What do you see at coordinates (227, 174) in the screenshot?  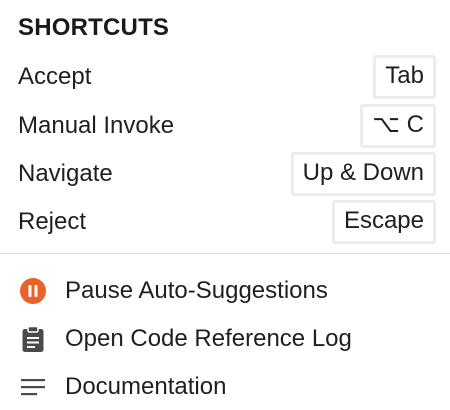 I see `shortcut-row-navigate: Navigate Up & Down` at bounding box center [227, 174].